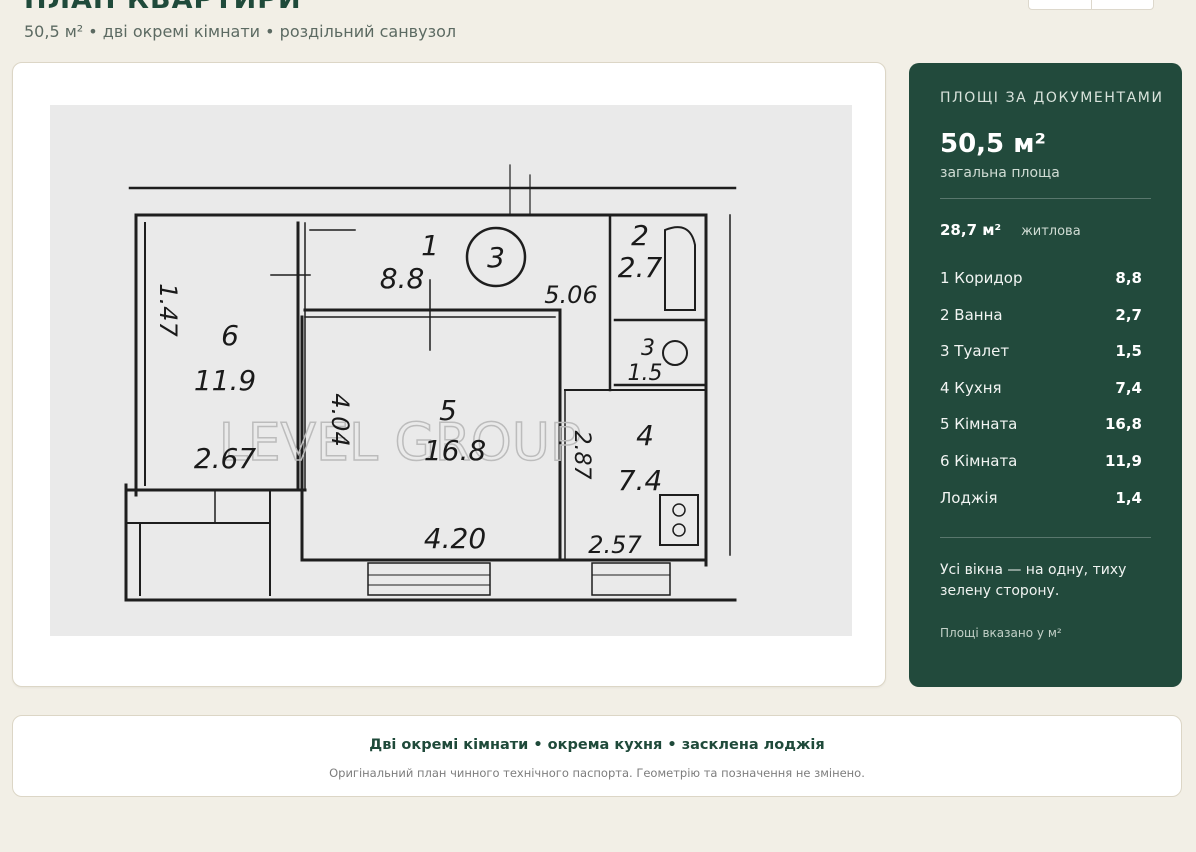  What do you see at coordinates (1041, 323) in the screenshot?
I see `room-row-bath: 2 Ванна 2,7` at bounding box center [1041, 323].